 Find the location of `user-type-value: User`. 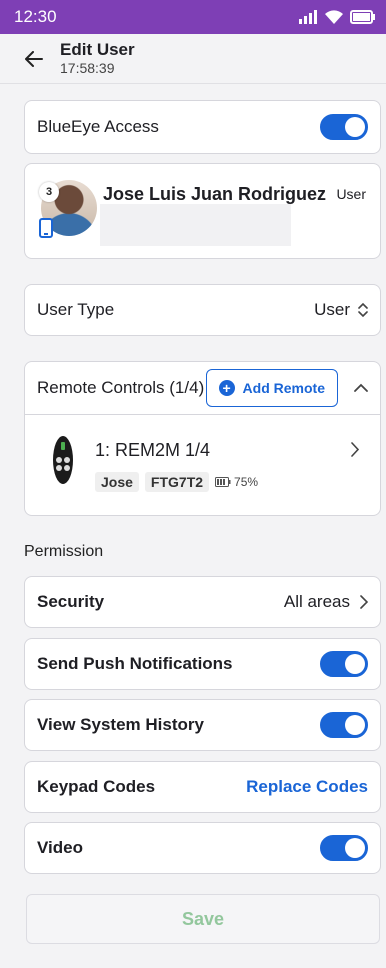

user-type-value: User is located at coordinates (332, 309).